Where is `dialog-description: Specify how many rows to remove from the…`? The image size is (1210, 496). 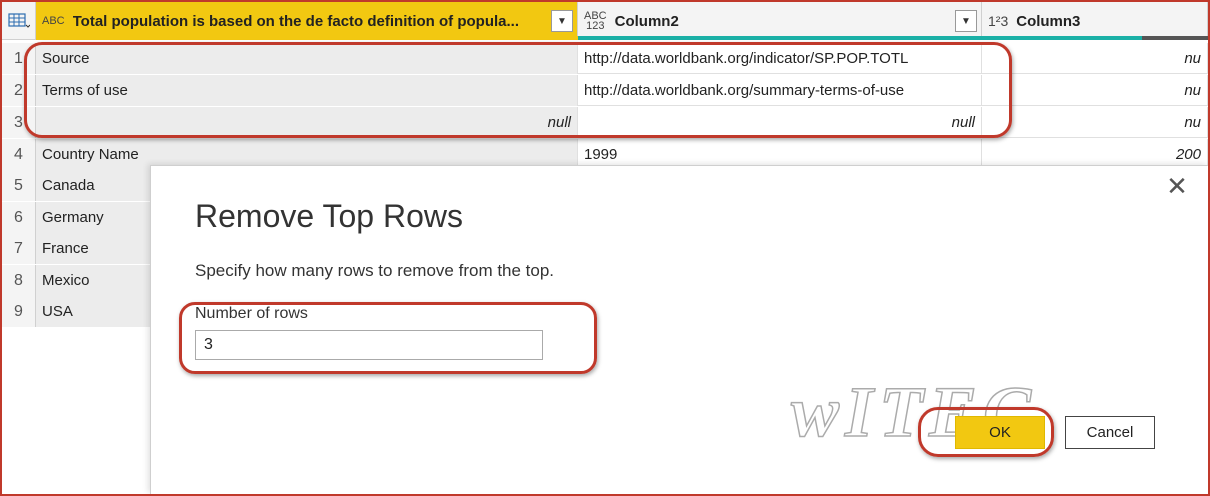
dialog-description: Specify how many rows to remove from the… is located at coordinates (375, 270).